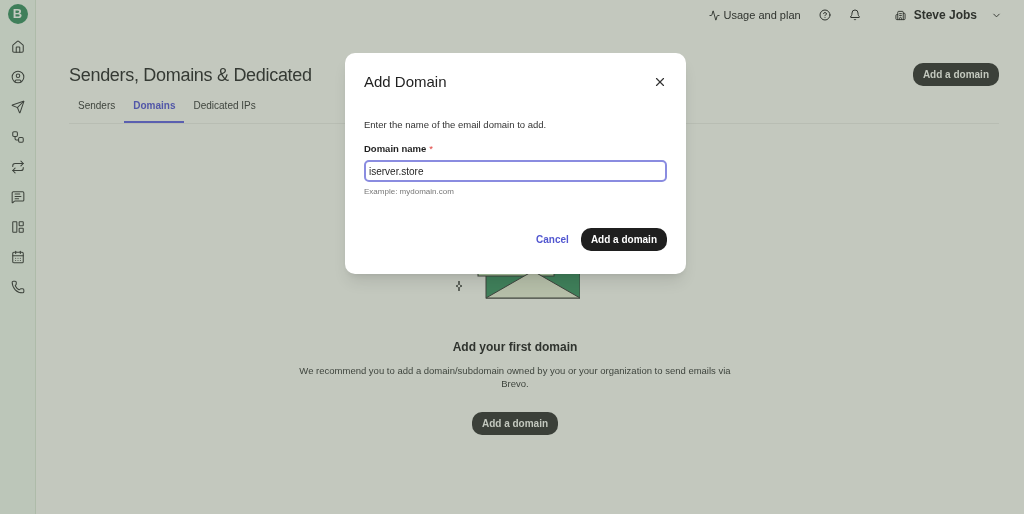  What do you see at coordinates (552, 239) in the screenshot?
I see `cancel-button: Cancel` at bounding box center [552, 239].